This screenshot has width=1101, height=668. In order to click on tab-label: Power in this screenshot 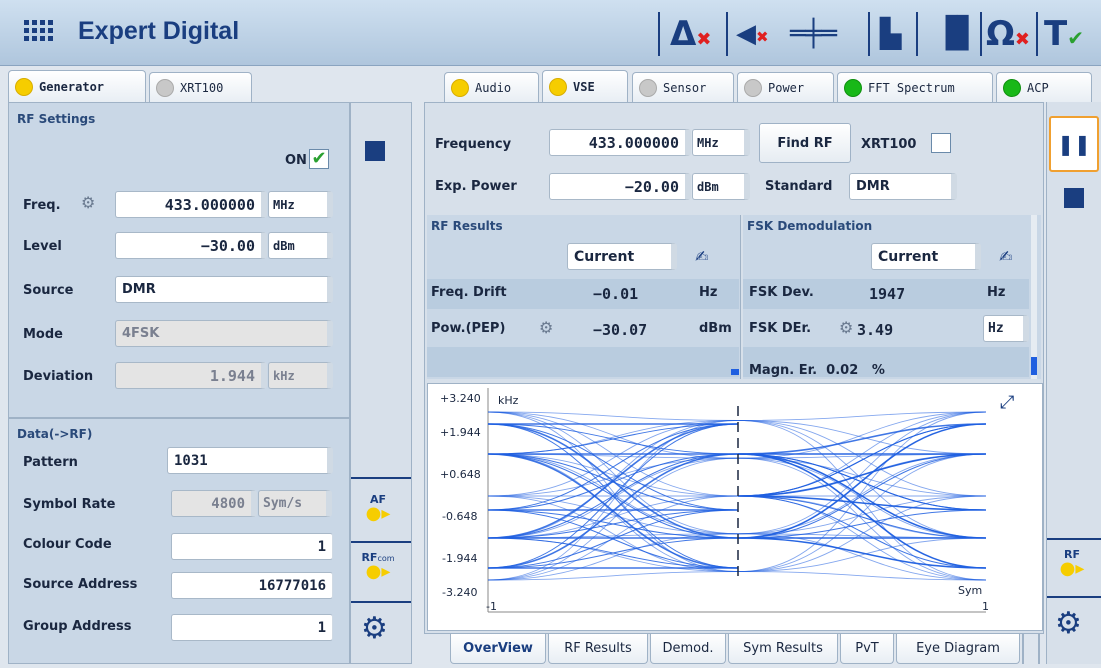, I will do `click(786, 87)`.